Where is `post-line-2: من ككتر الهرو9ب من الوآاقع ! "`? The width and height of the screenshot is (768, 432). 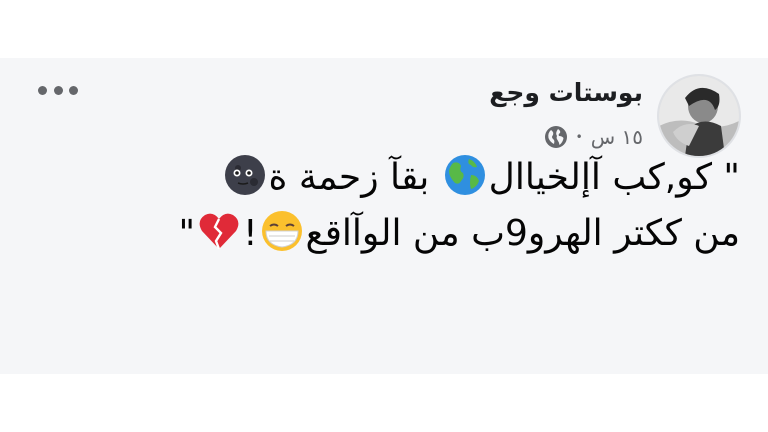
post-line-2: من ككتر الهرو9ب من الوآاقع ! " is located at coordinates (405, 234).